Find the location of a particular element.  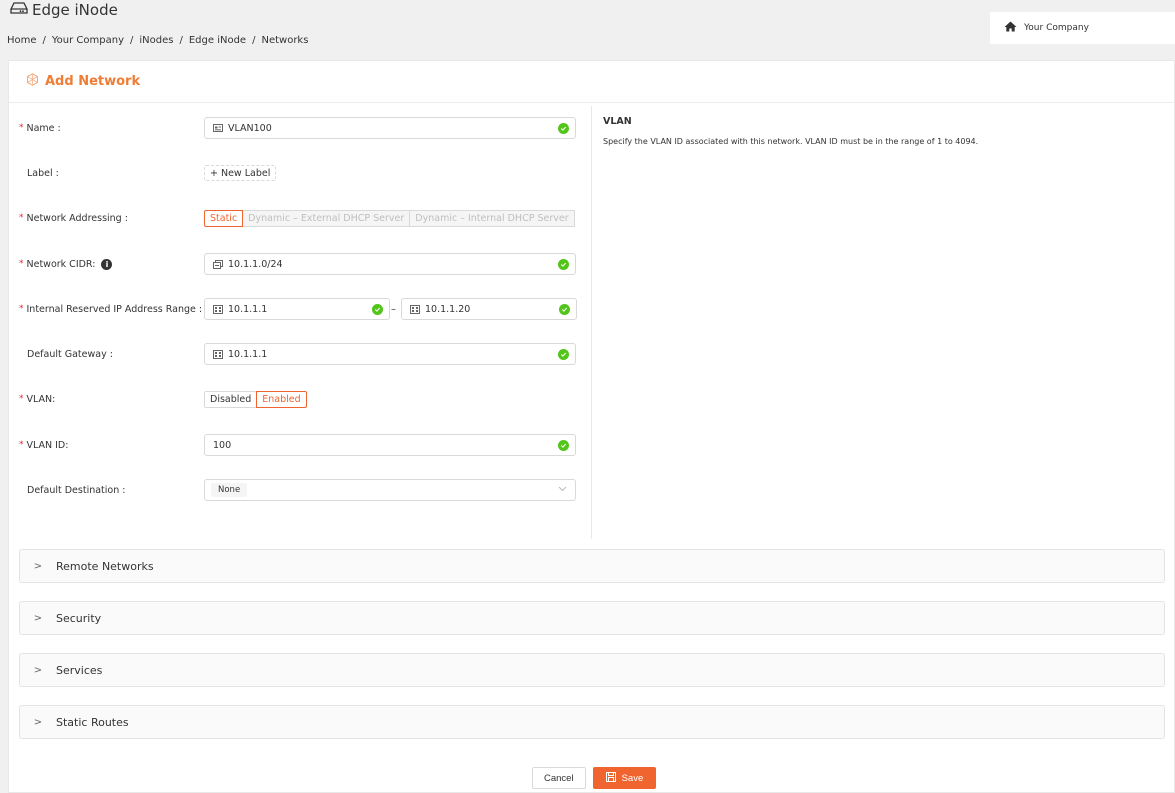

cidr-input: 10.1.1.0/24 is located at coordinates (390, 264).